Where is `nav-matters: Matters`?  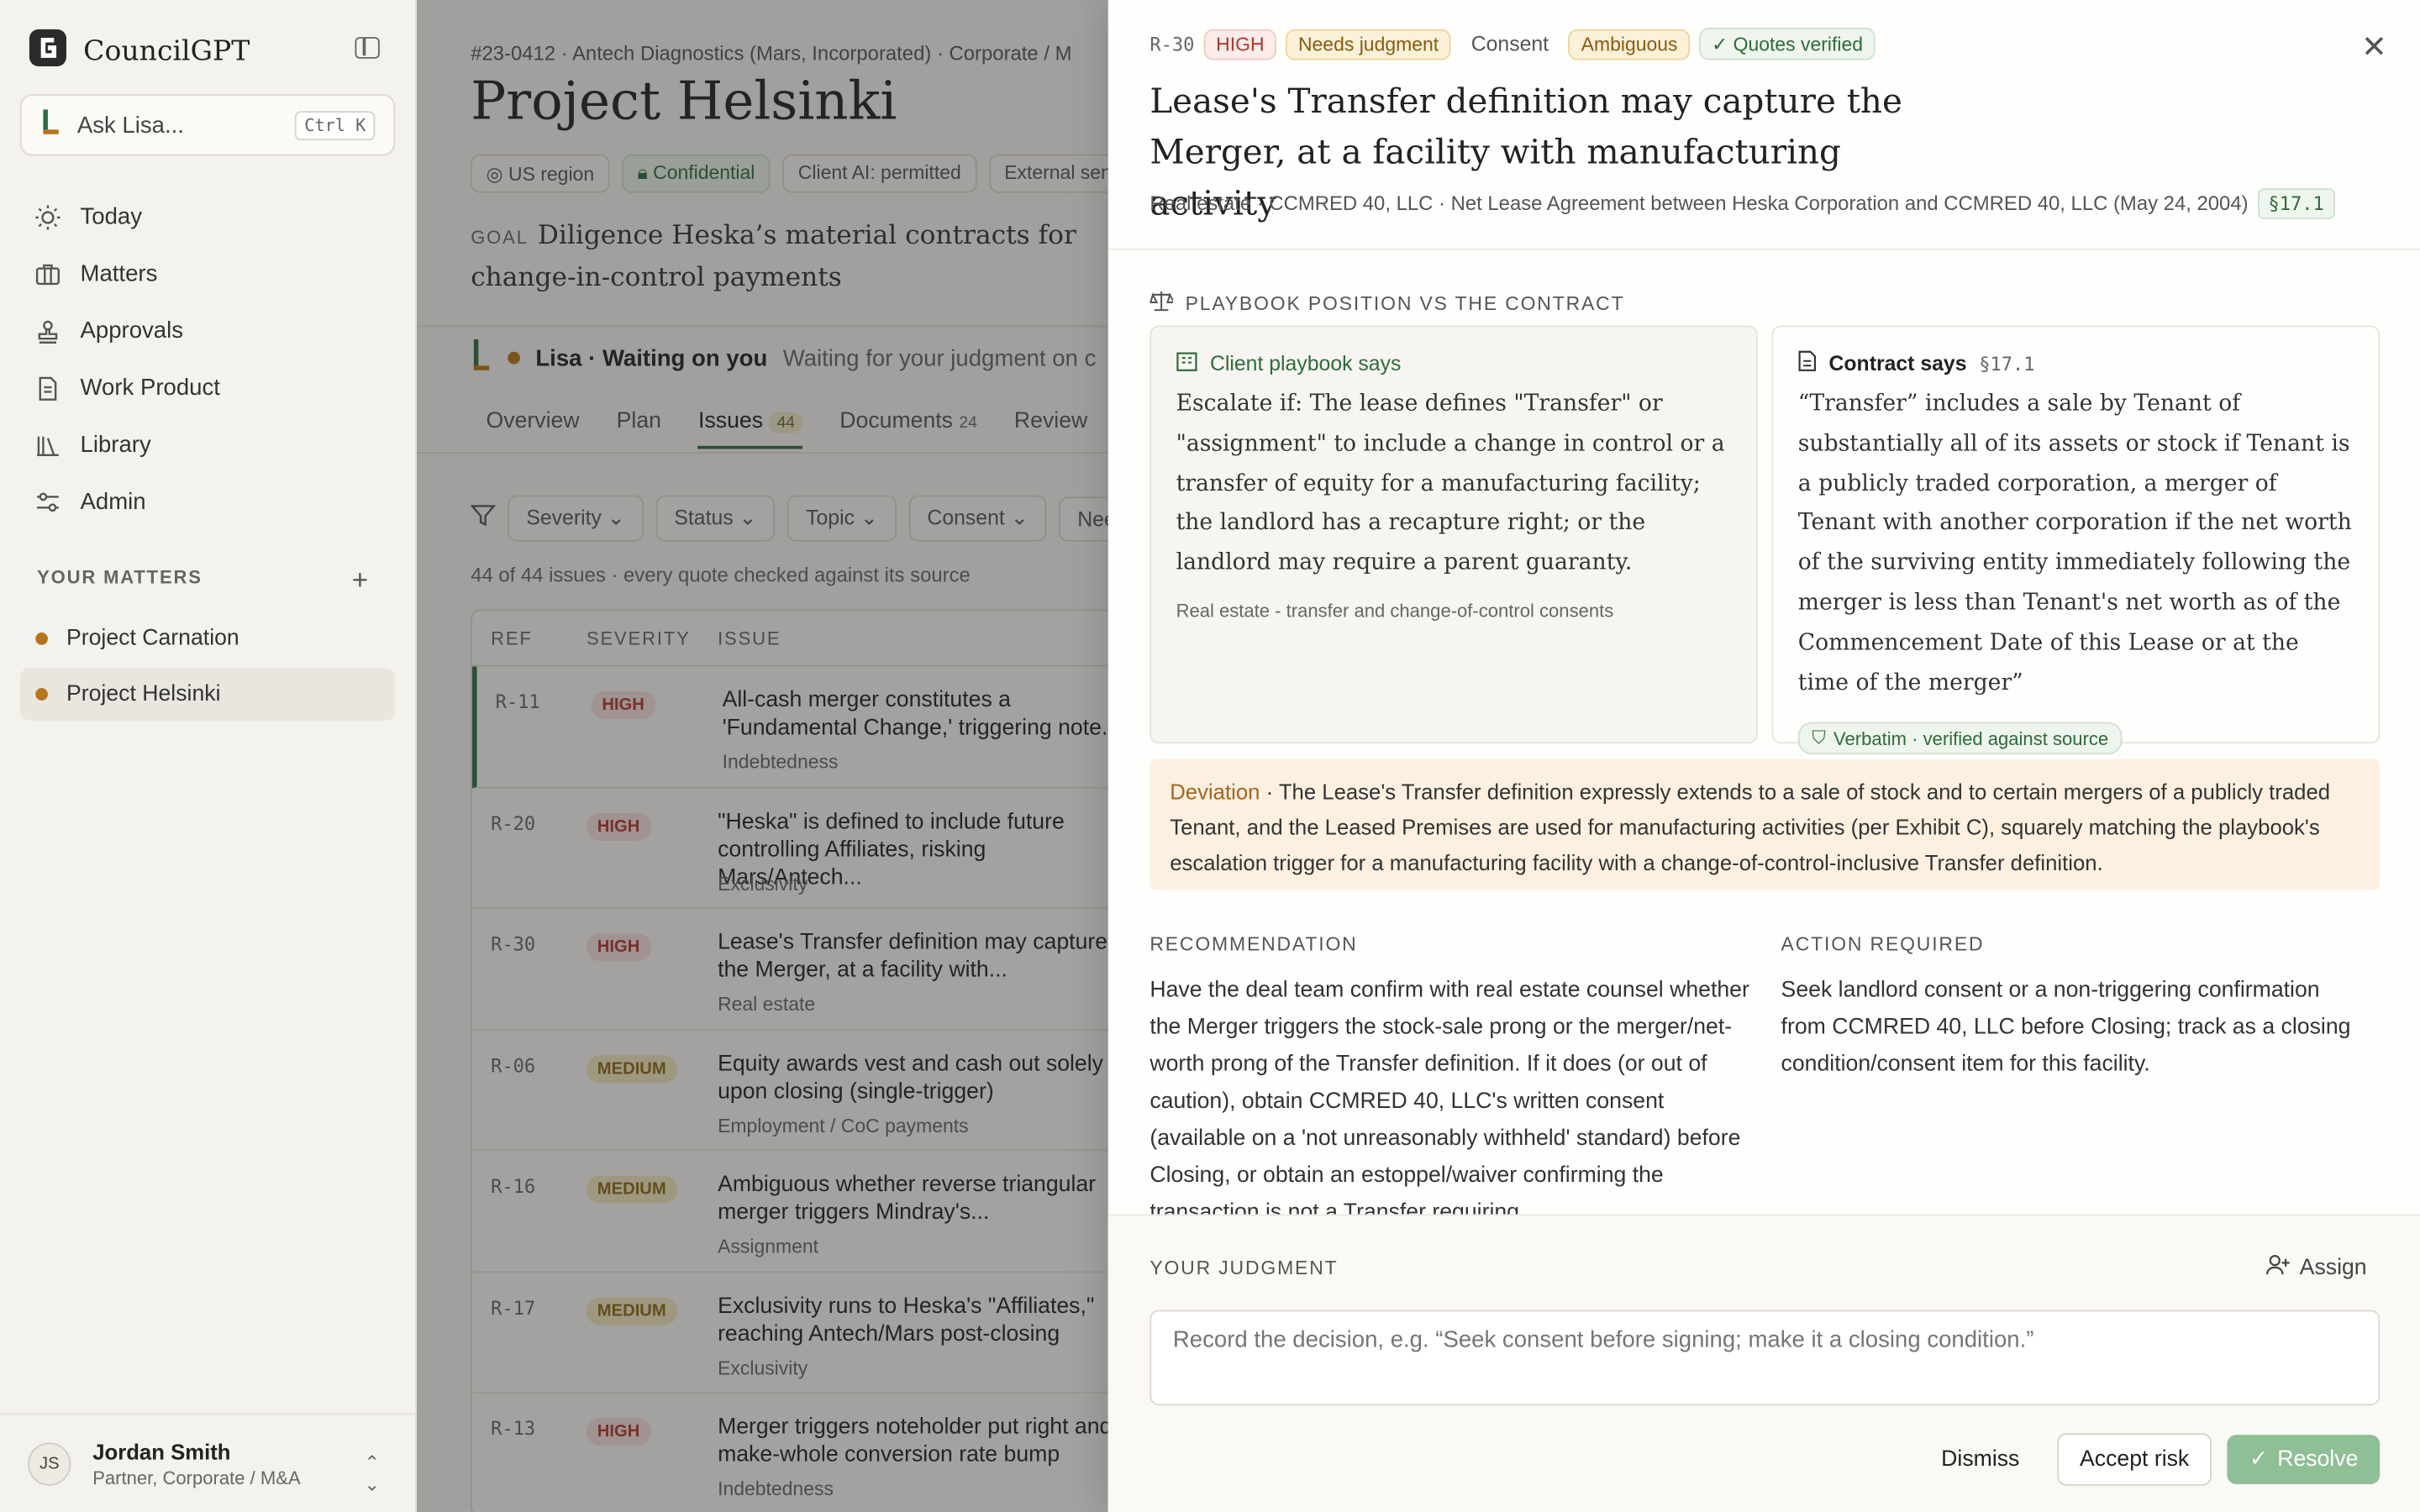
nav-matters: Matters is located at coordinates (127, 273).